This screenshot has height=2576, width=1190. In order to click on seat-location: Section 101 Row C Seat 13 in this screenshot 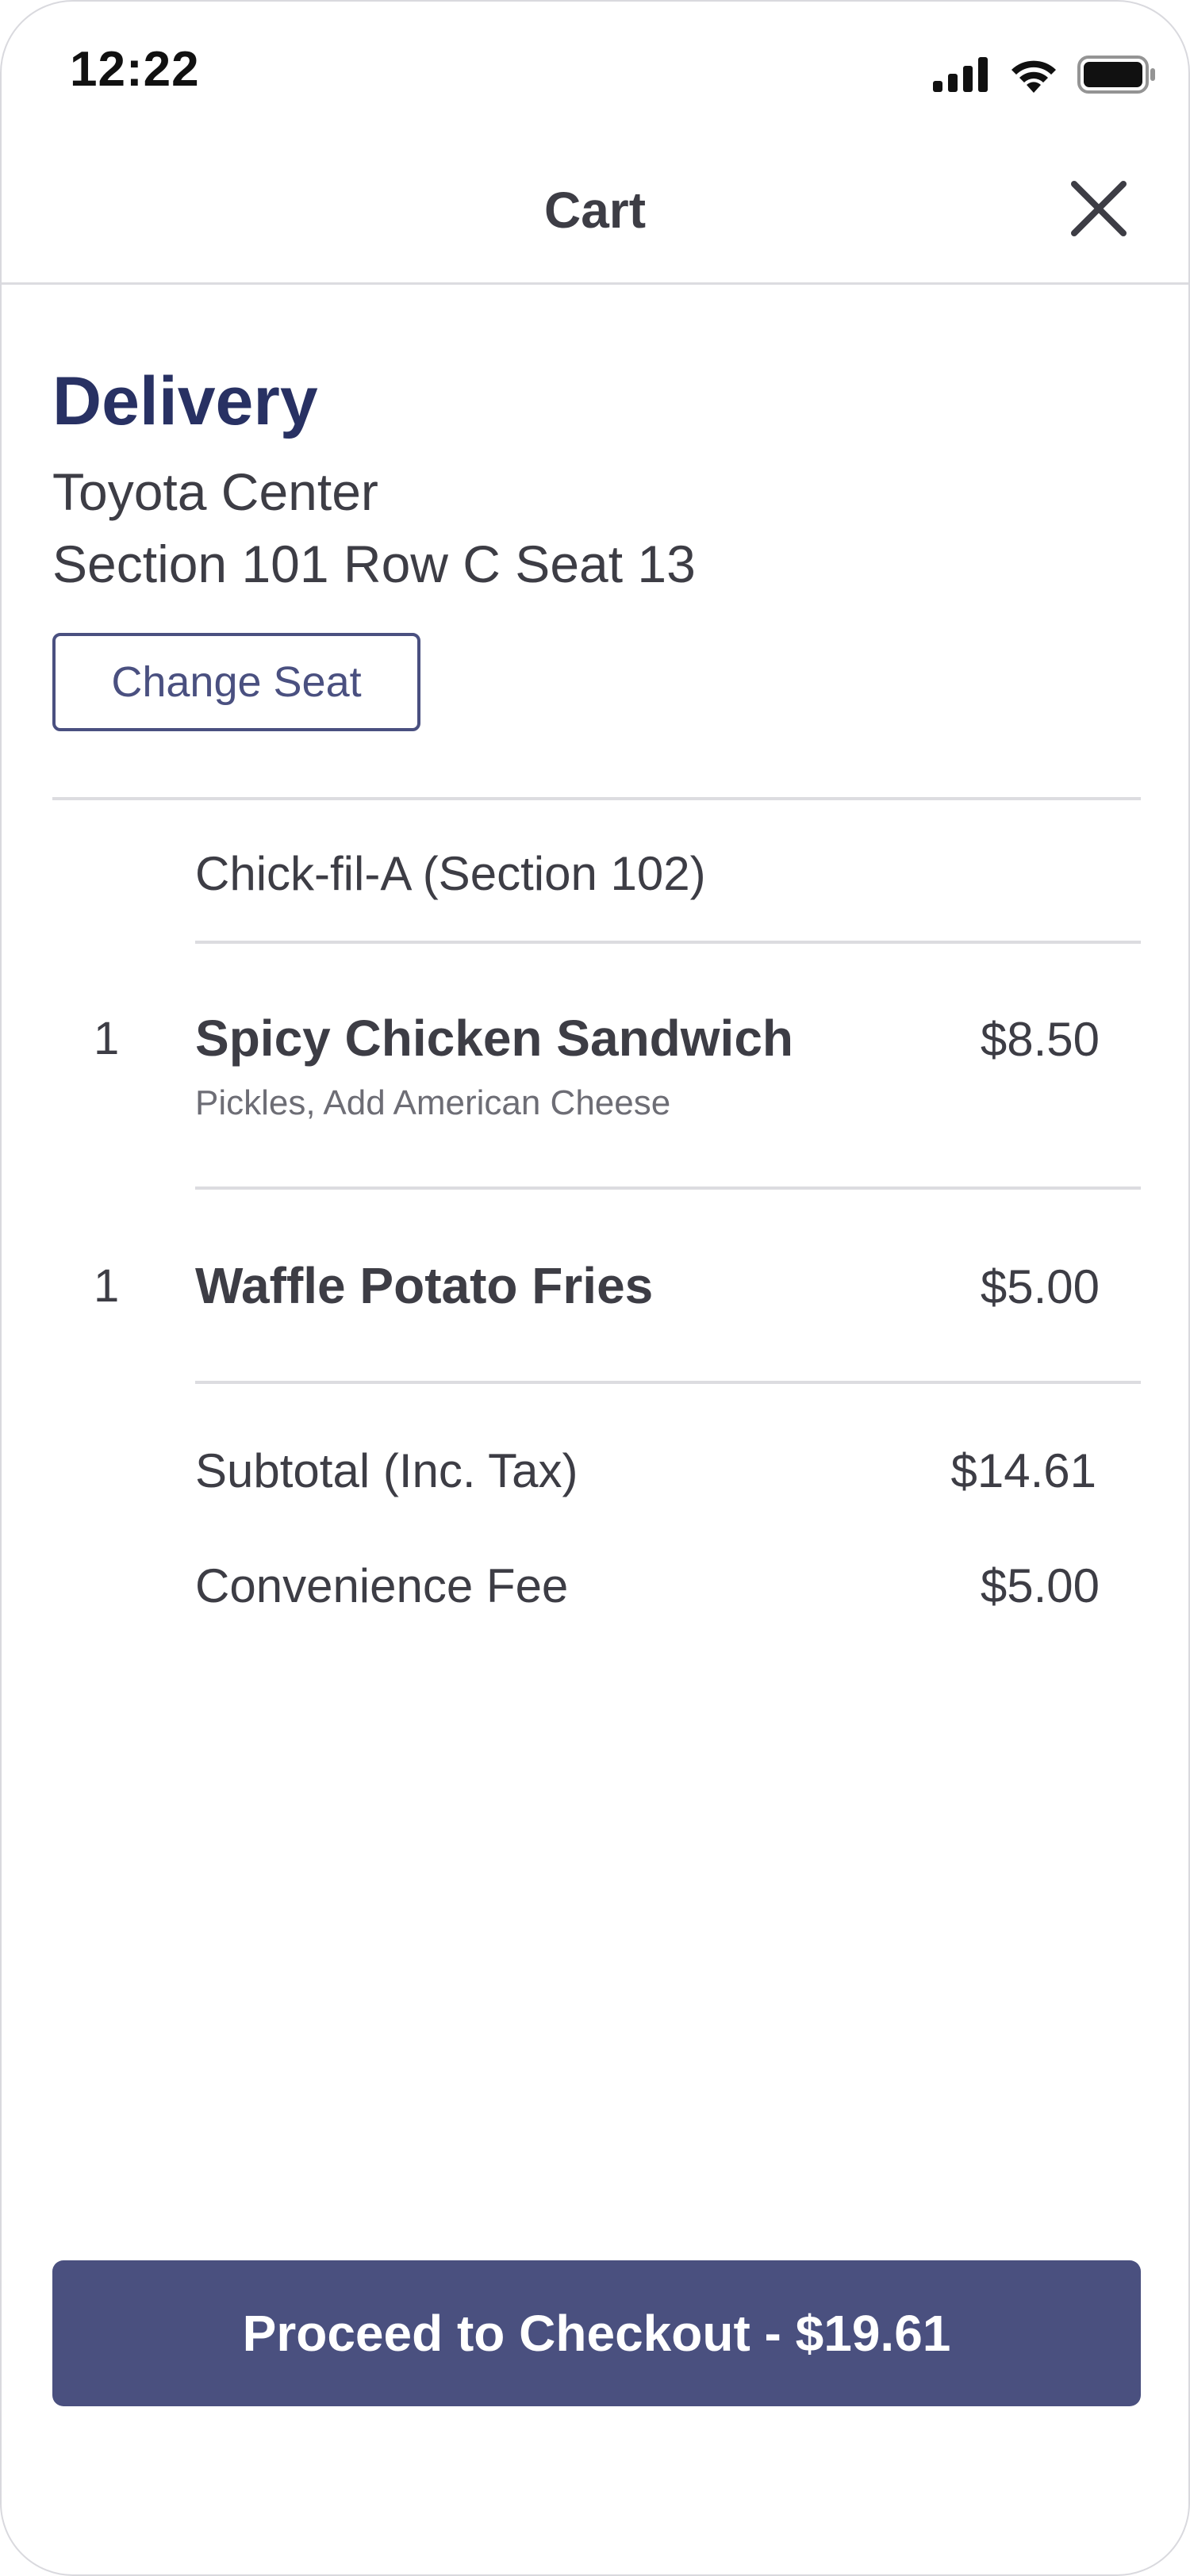, I will do `click(374, 564)`.